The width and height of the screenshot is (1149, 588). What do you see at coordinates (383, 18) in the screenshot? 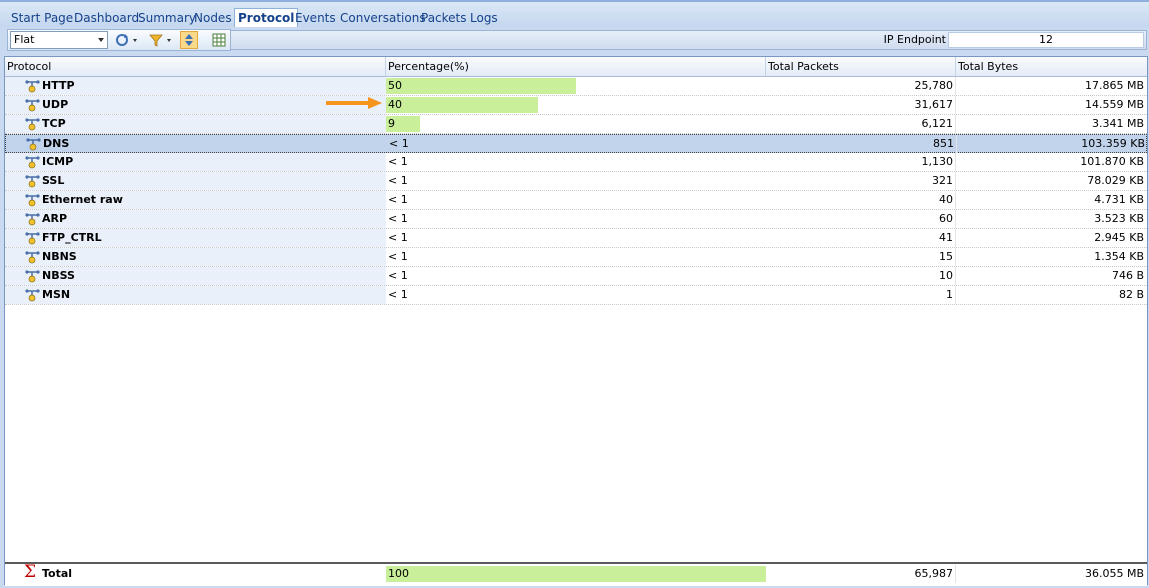
I see `tab-conversations: Conversations` at bounding box center [383, 18].